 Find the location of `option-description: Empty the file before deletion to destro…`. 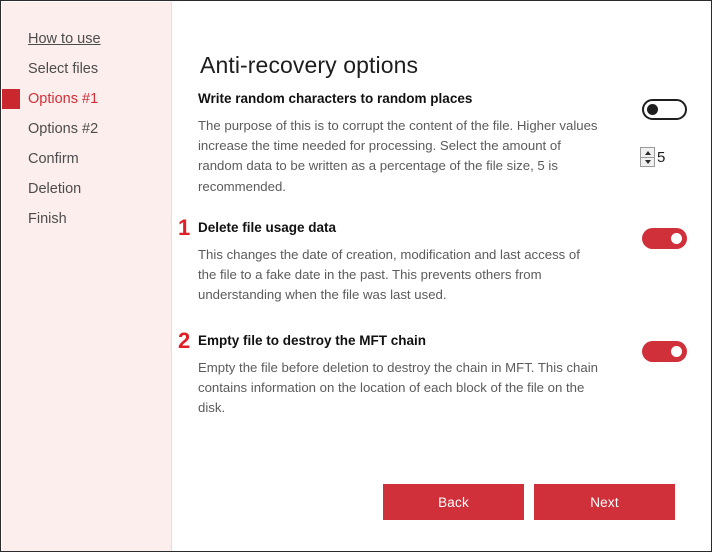

option-description: Empty the file before deletion to destro… is located at coordinates (398, 388).